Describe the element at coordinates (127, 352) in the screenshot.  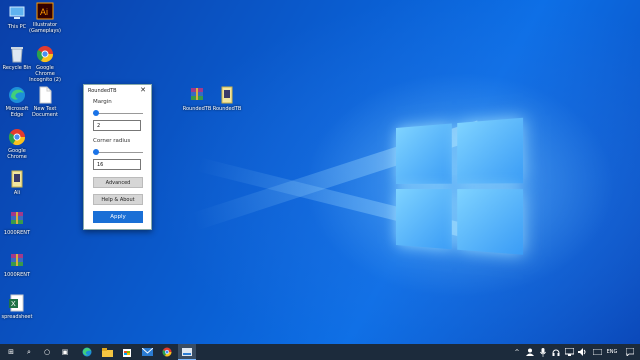
I see `store-icon` at that location.